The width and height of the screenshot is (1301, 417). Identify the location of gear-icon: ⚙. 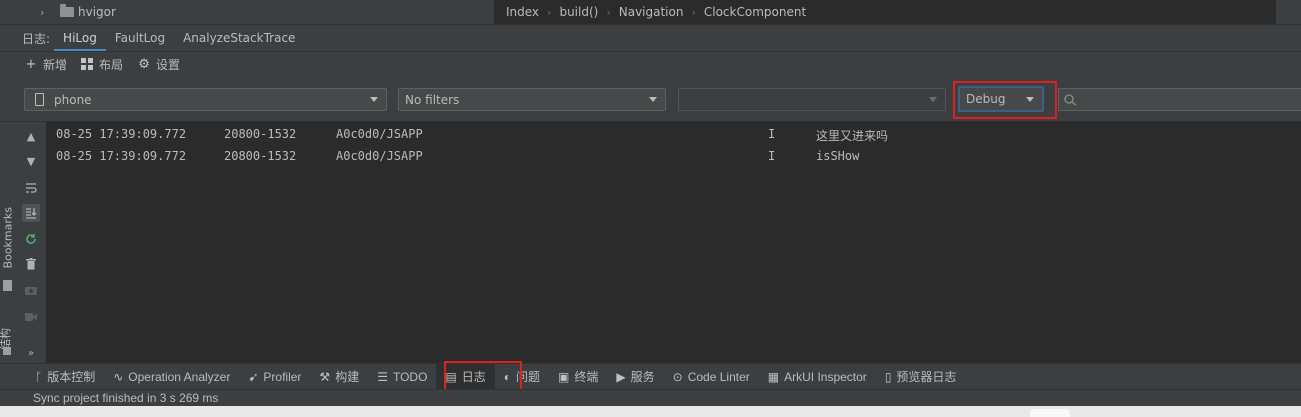
(144, 64).